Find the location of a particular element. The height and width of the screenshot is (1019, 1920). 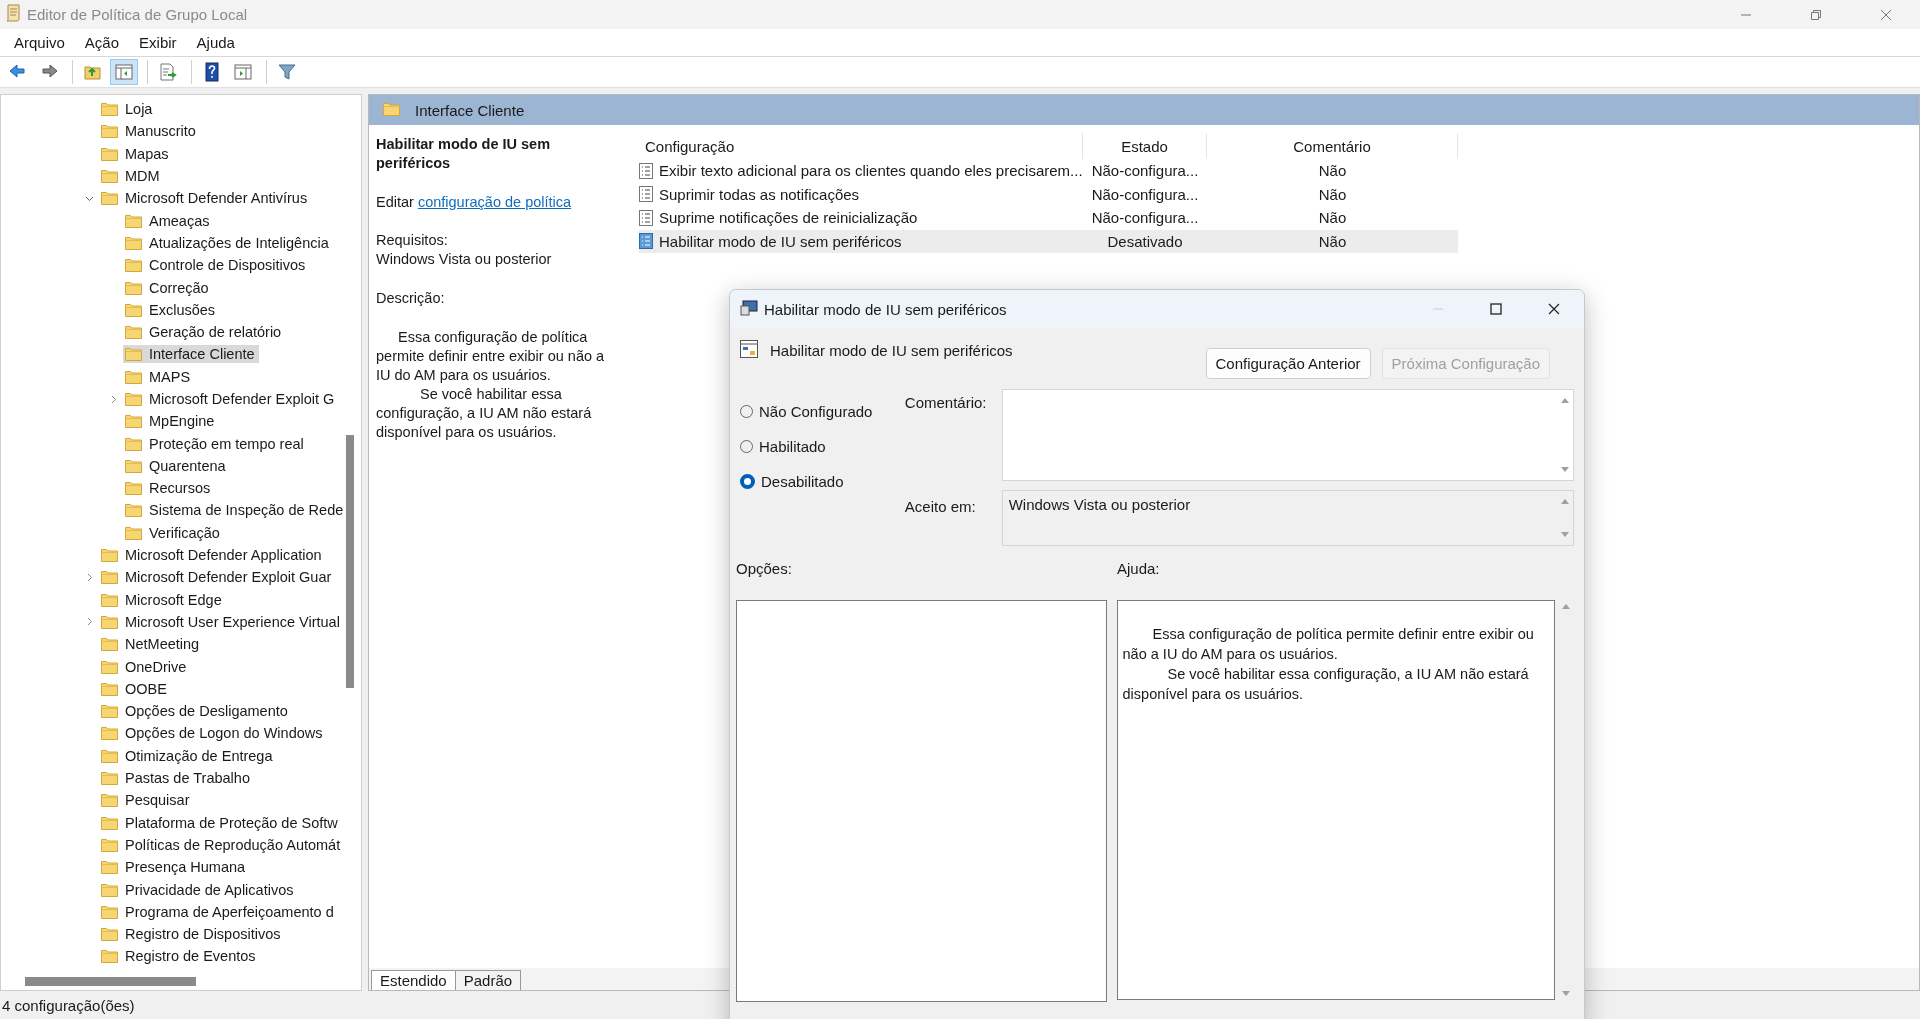

tab: Estendido is located at coordinates (413, 980).